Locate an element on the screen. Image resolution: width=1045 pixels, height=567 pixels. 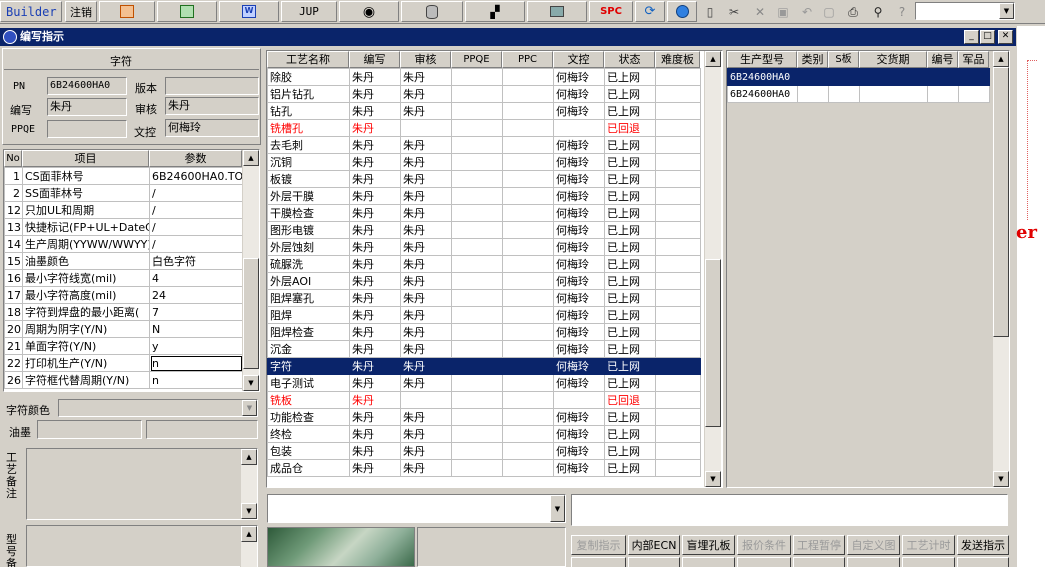
param-row: 14 生产周期(YYWW/WWYY) / is located at coordinates (123, 244).